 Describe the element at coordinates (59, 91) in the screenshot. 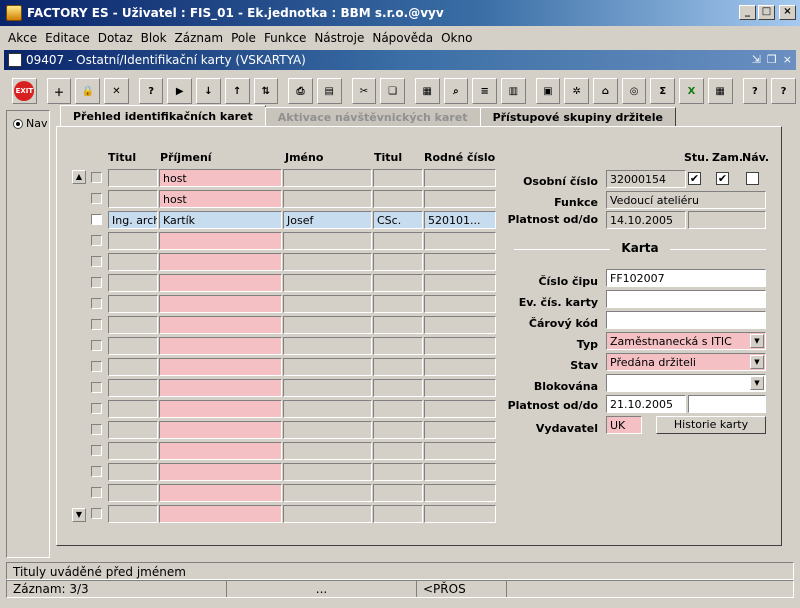

I see `insert-record-icon: ＋` at that location.